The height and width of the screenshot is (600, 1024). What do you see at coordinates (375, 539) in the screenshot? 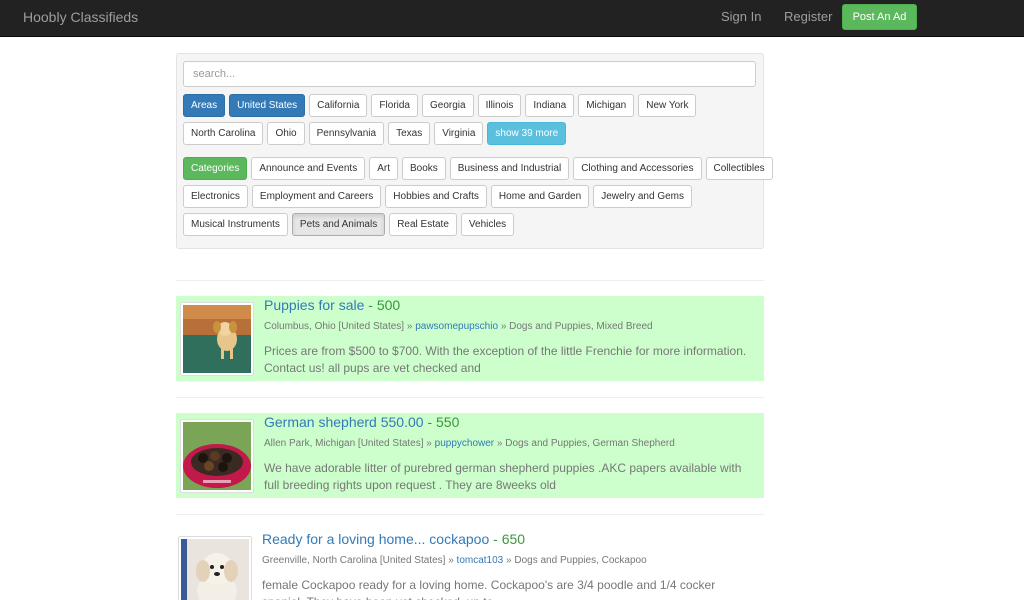
I see `listing-title-link: Ready for a loving home... cockapoo` at bounding box center [375, 539].